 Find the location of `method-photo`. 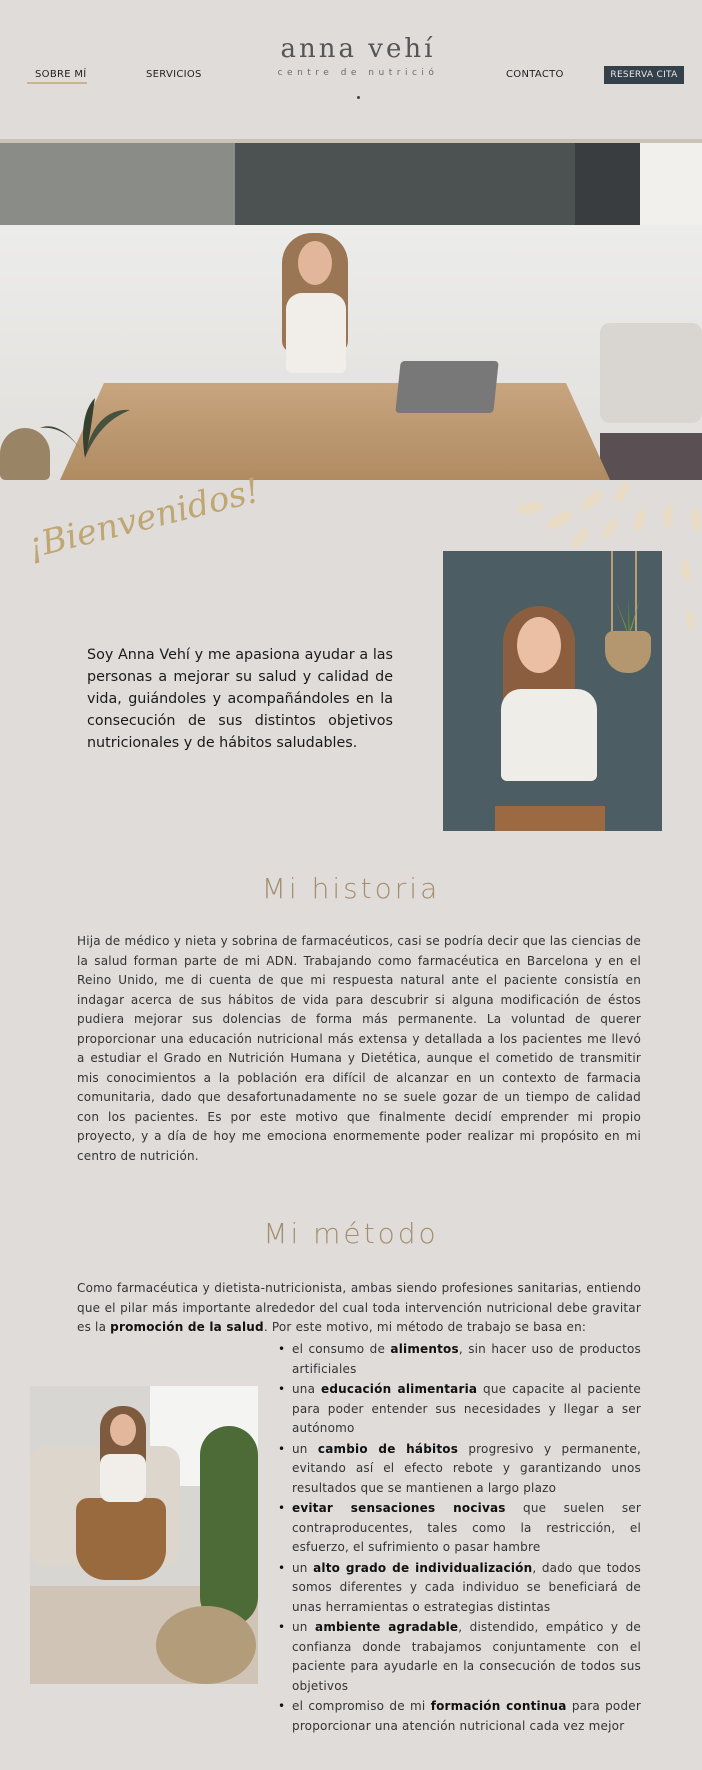

method-photo is located at coordinates (144, 1535).